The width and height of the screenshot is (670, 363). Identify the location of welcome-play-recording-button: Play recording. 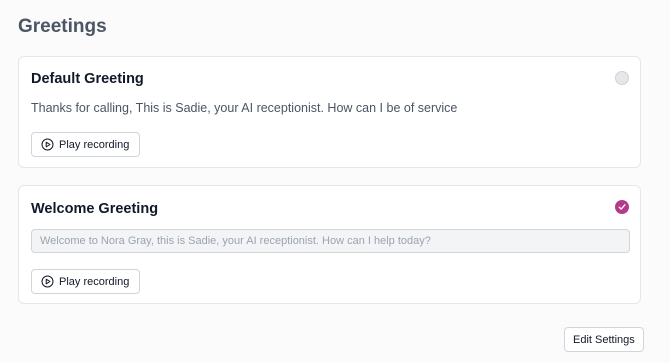
(86, 281).